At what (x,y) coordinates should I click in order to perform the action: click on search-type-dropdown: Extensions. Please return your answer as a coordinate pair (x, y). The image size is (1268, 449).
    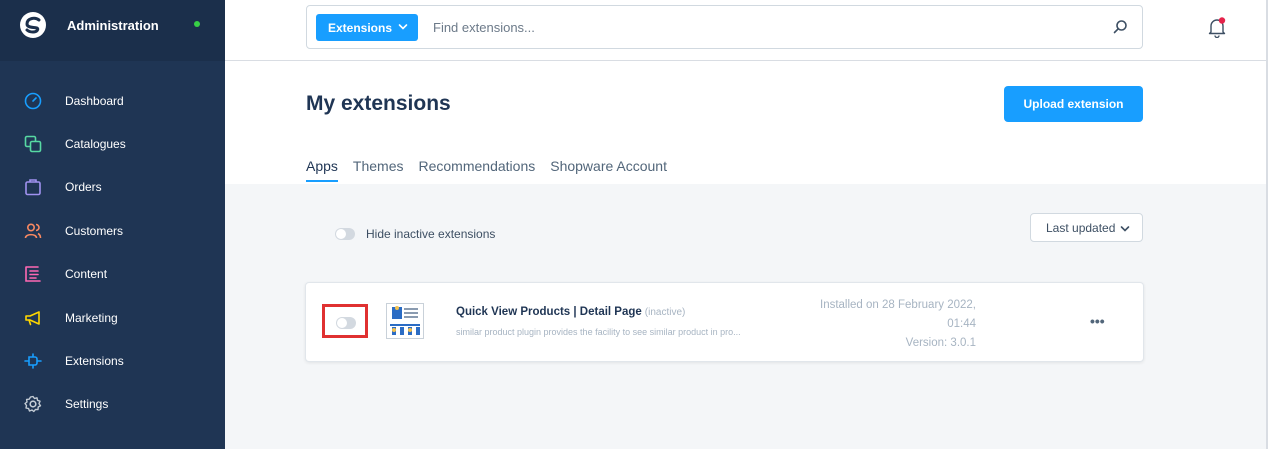
    Looking at the image, I should click on (367, 27).